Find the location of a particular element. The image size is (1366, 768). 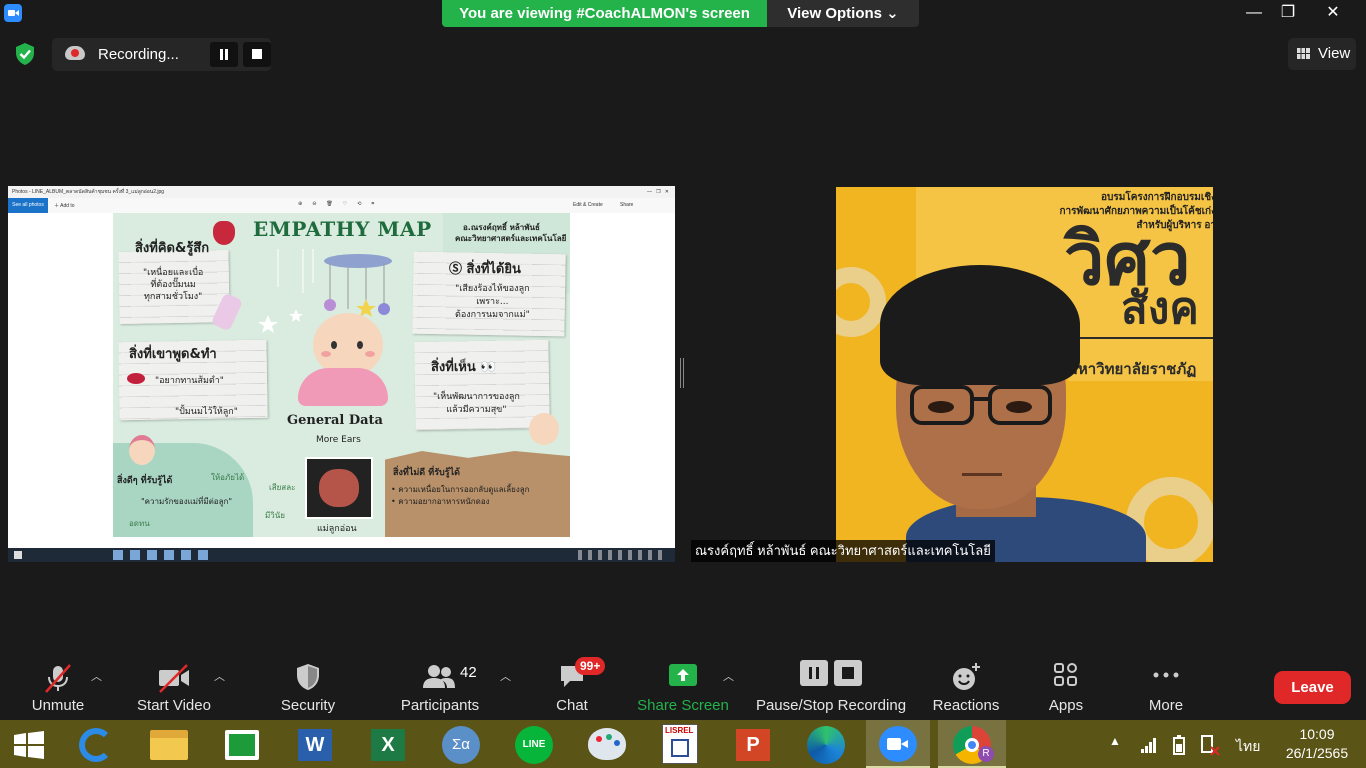

excel-taskbar-button: X is located at coordinates (388, 744).